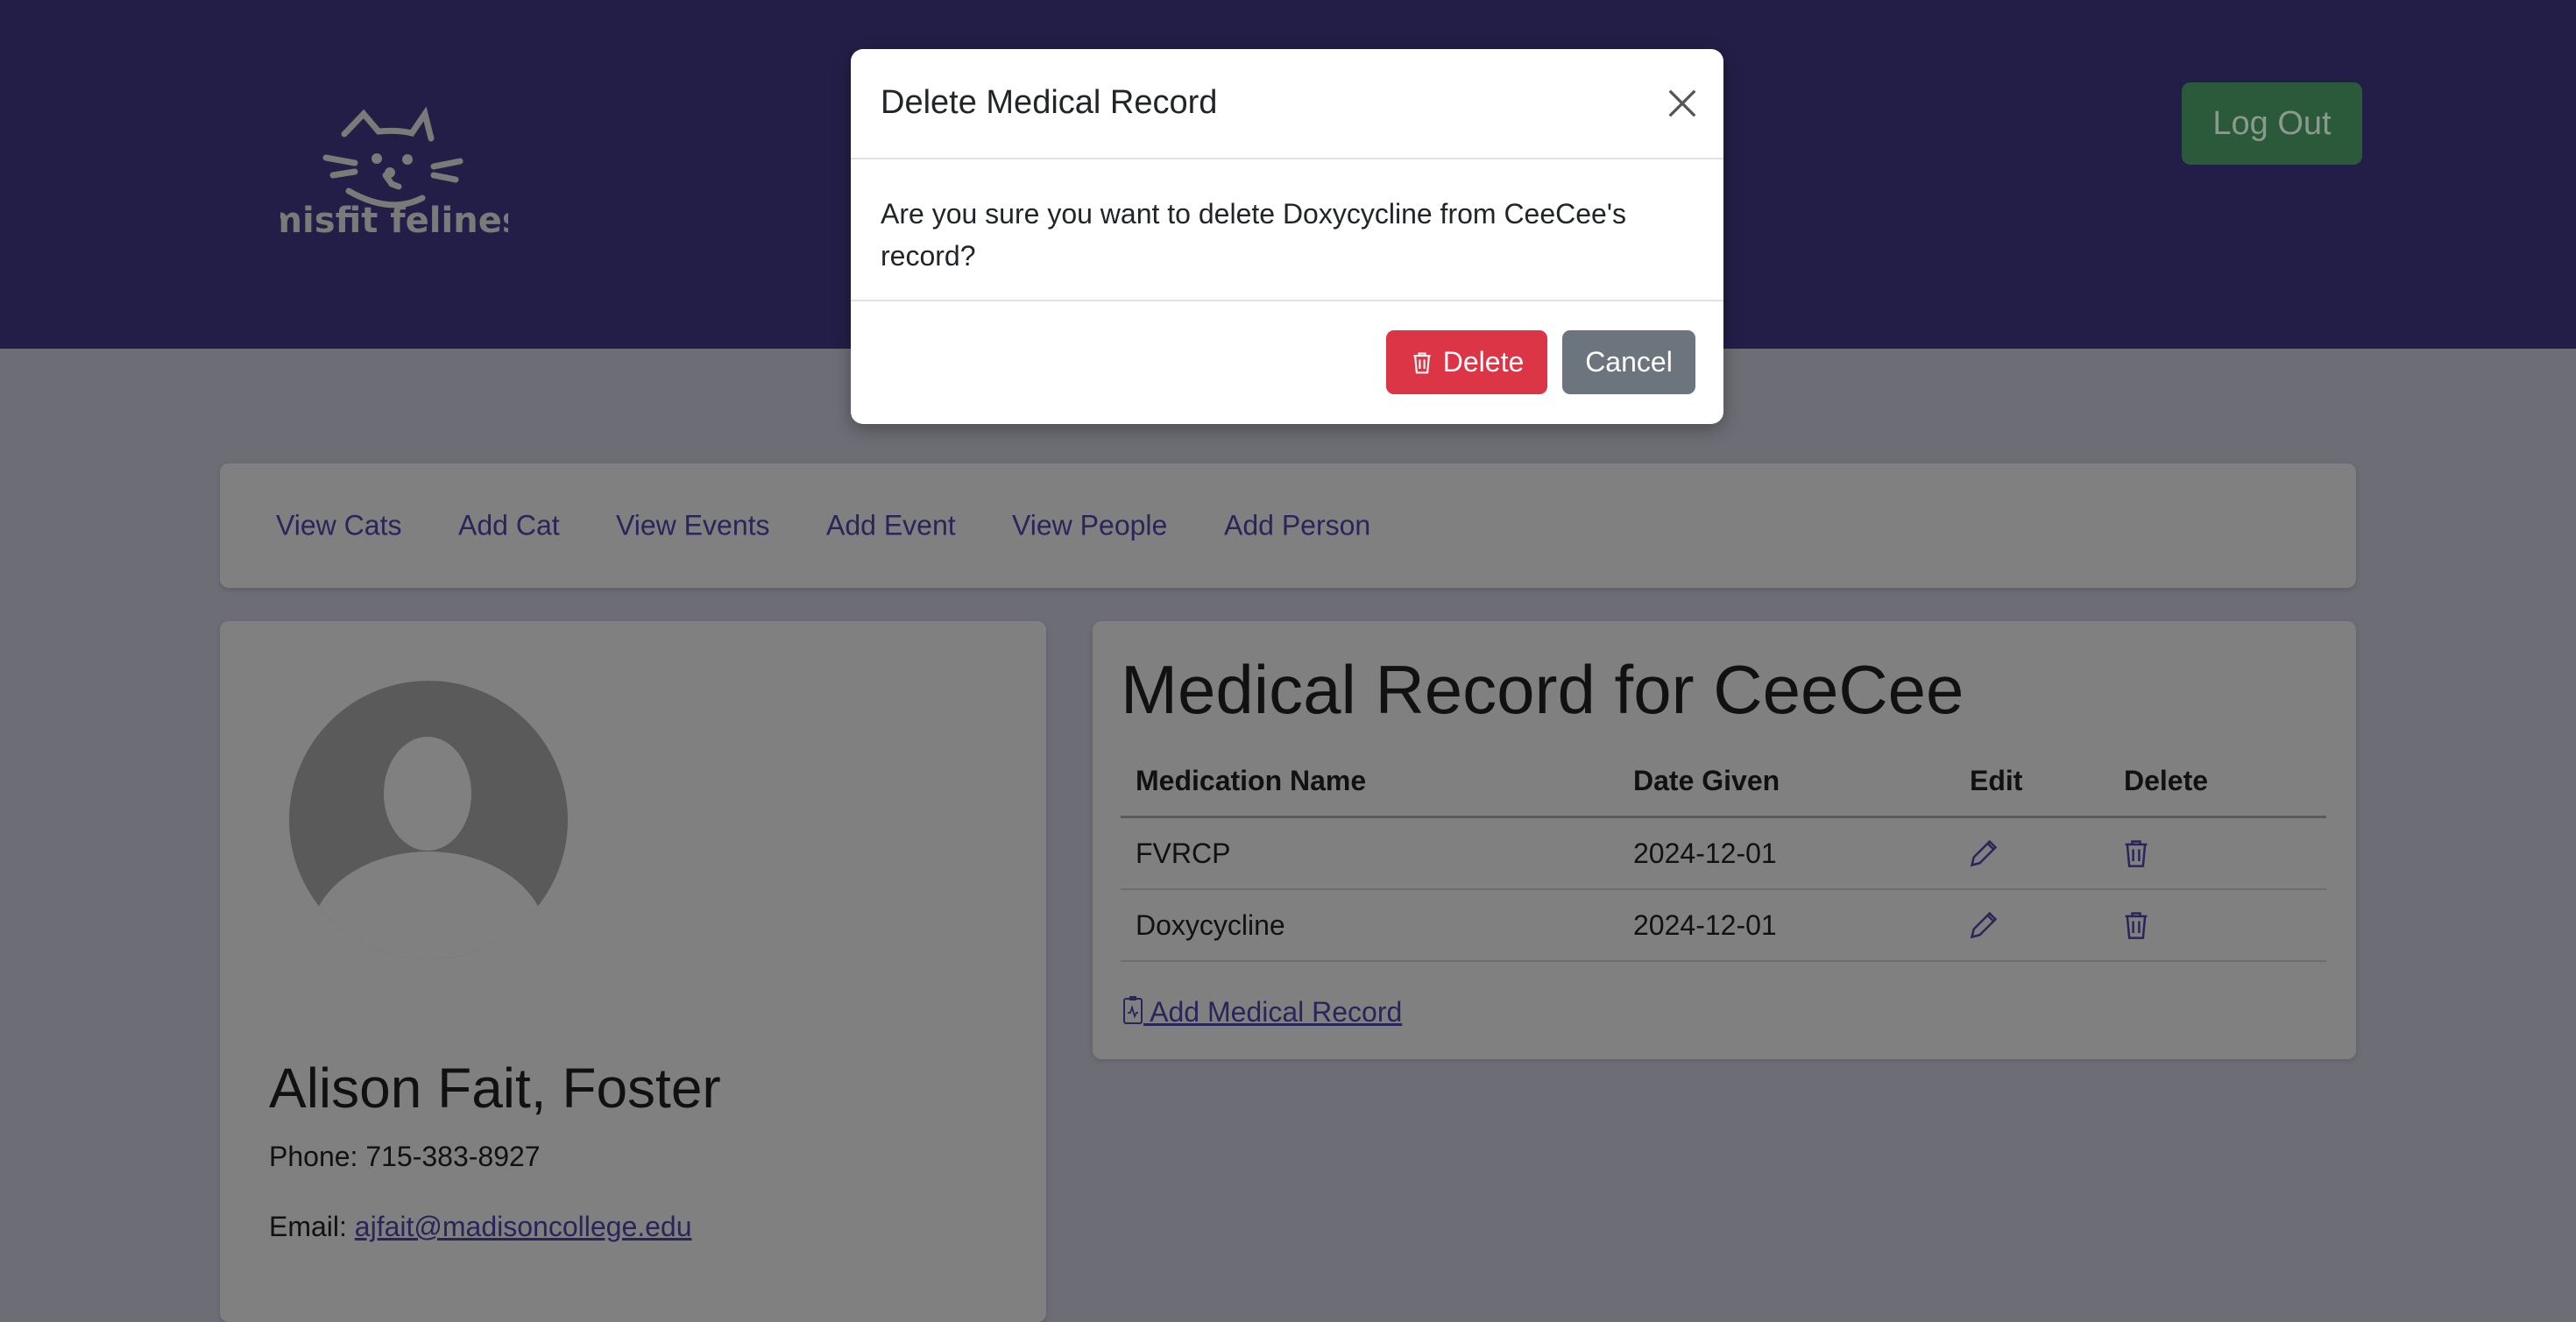 This screenshot has height=1322, width=2576. I want to click on email-link: ajfait@madisoncollege.edu, so click(523, 1226).